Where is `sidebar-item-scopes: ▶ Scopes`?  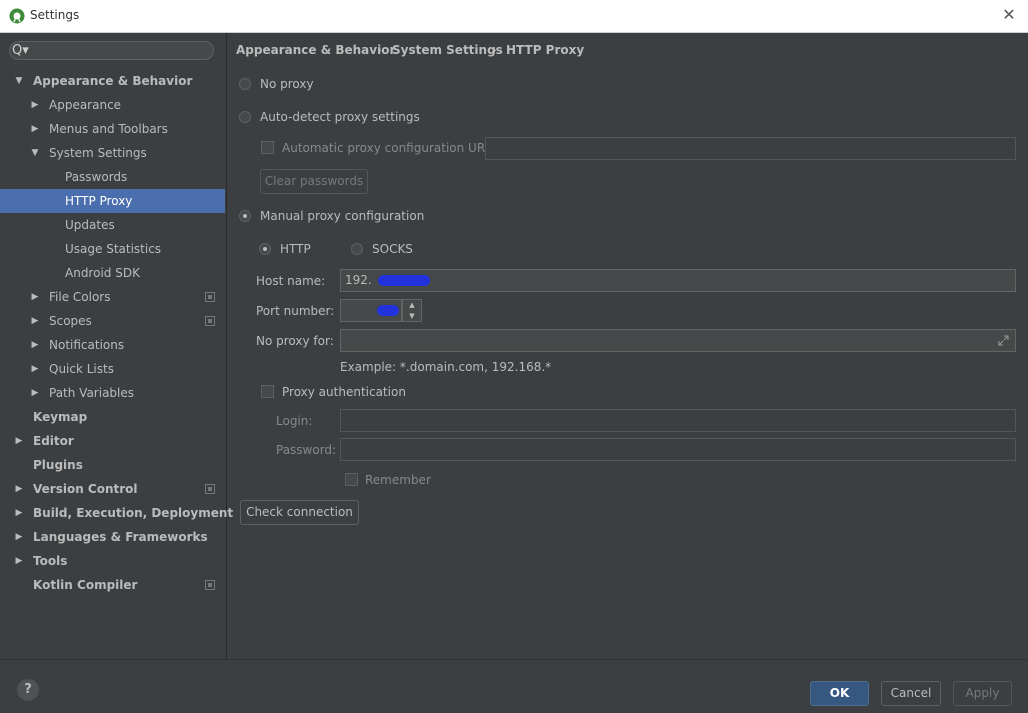 sidebar-item-scopes: ▶ Scopes is located at coordinates (112, 321).